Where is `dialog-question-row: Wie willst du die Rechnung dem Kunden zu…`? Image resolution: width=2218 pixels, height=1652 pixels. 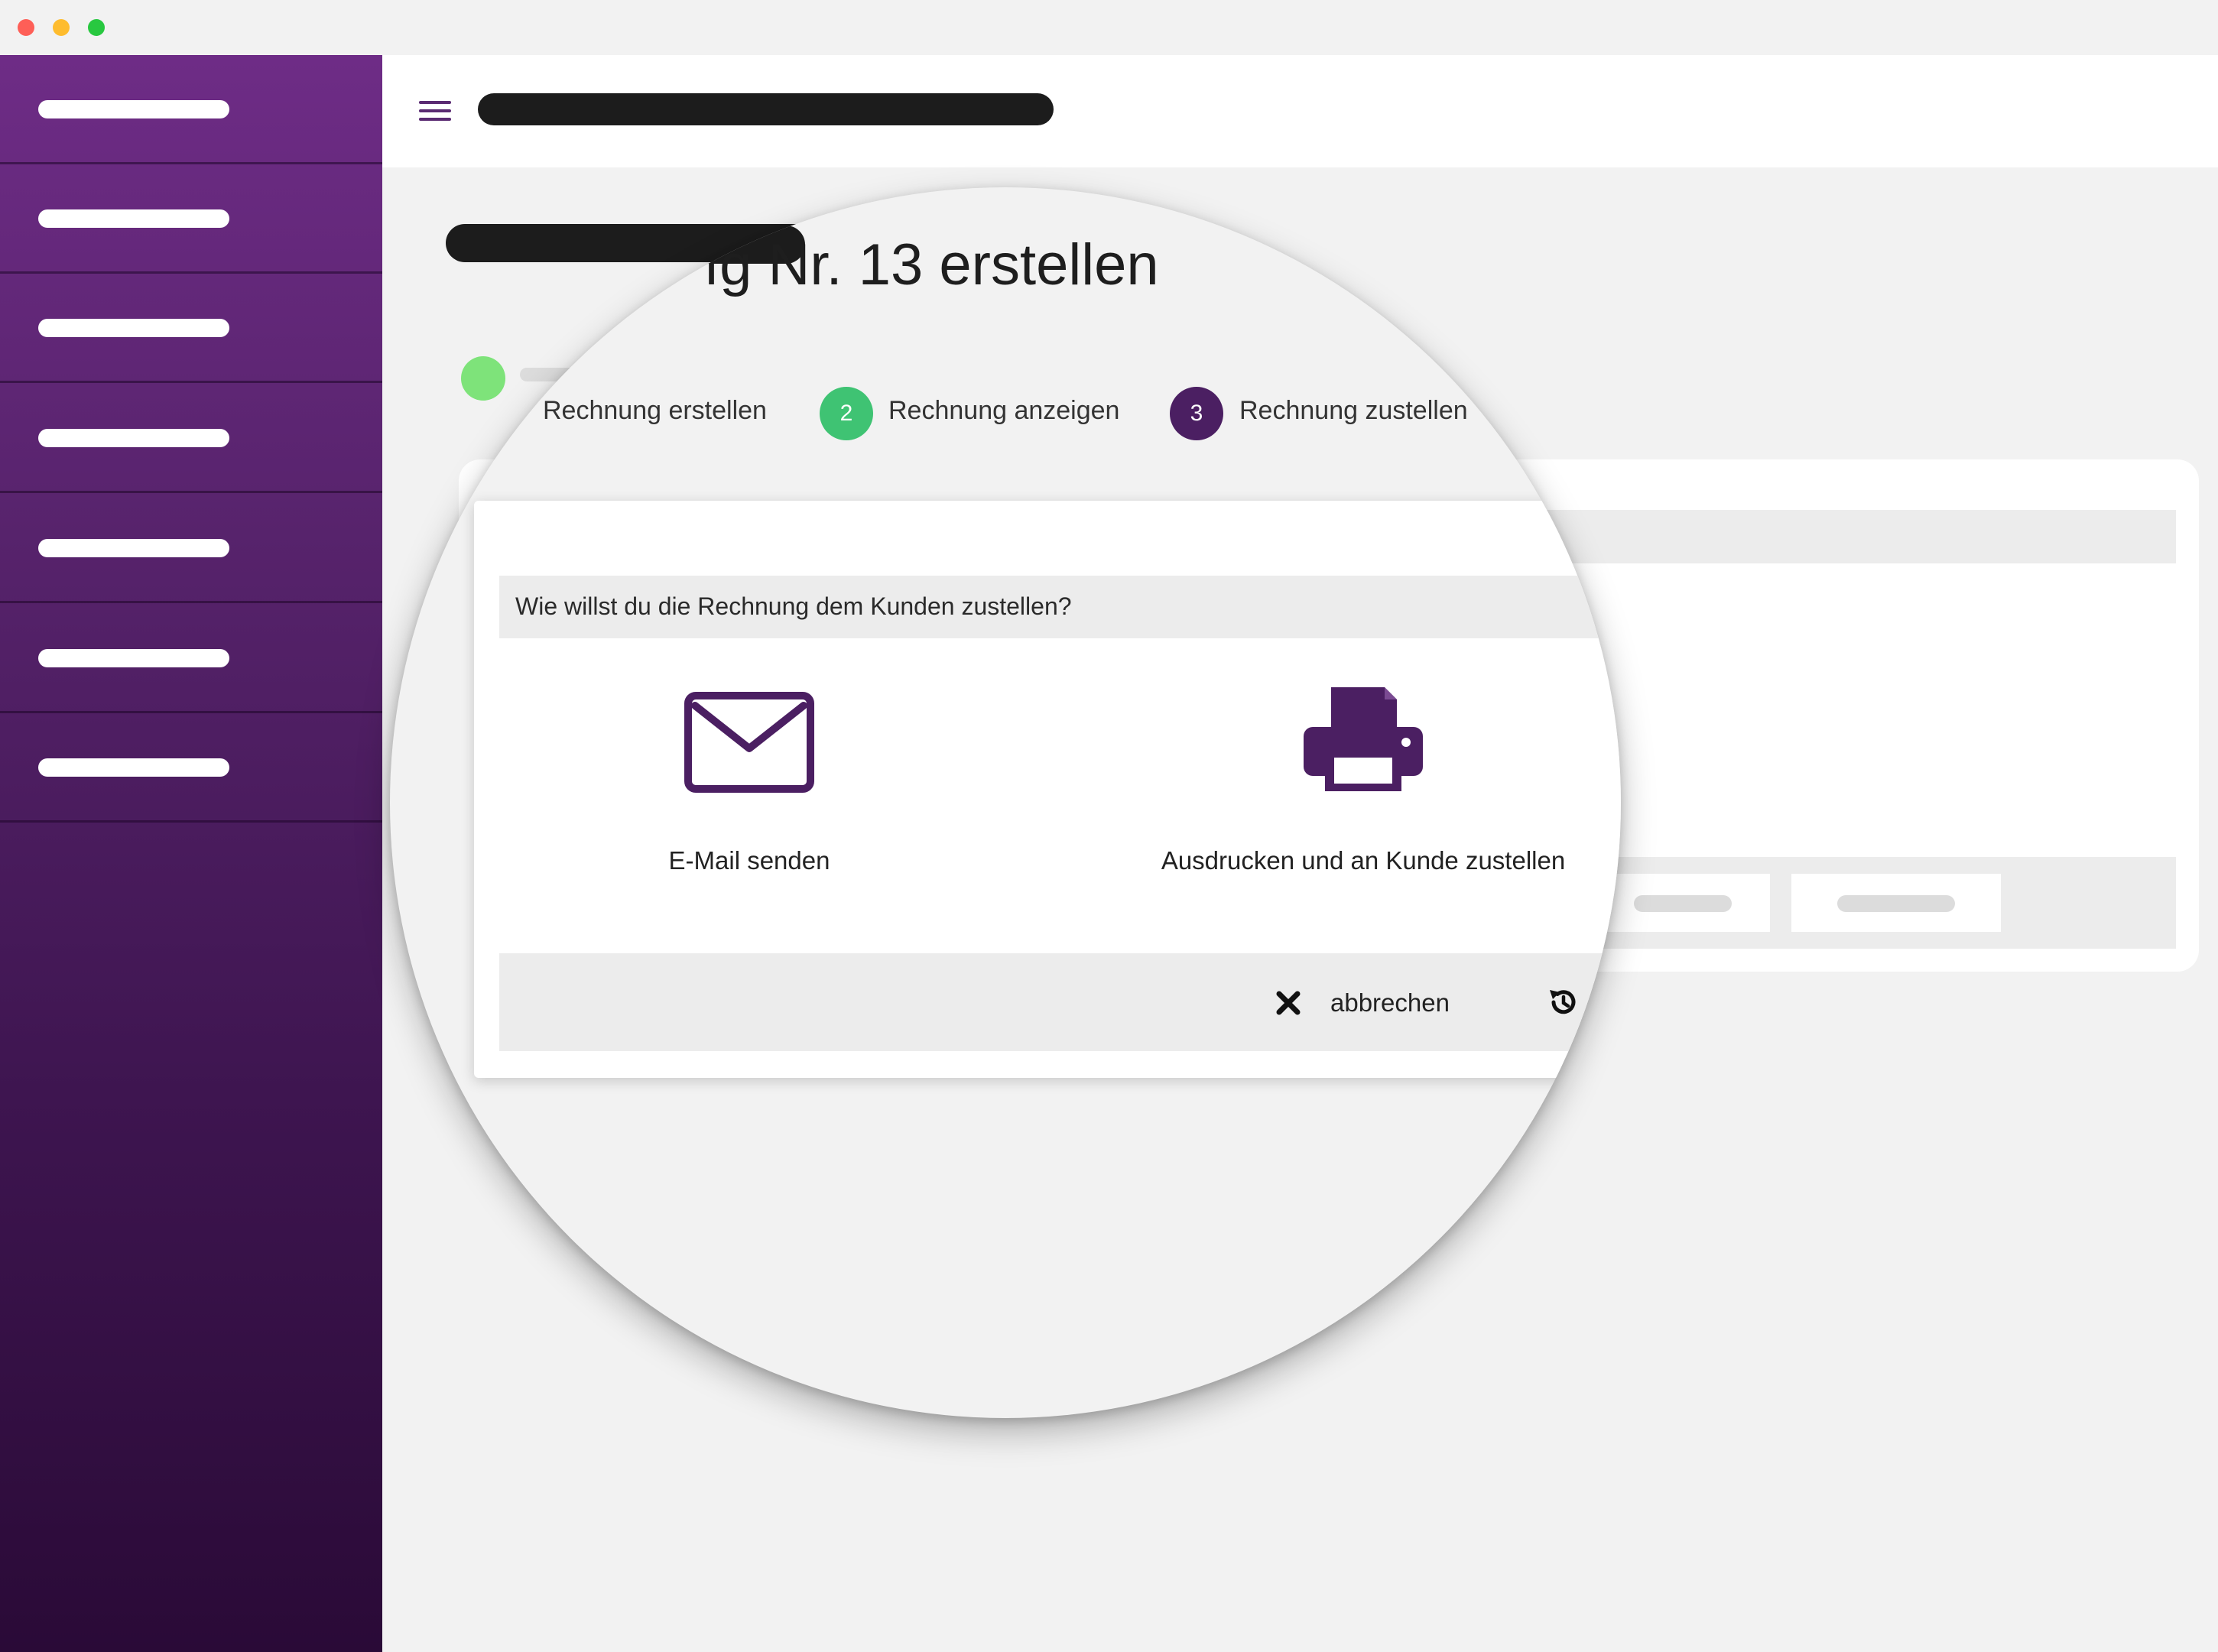
dialog-question-row: Wie willst du die Rechnung dem Kunden zu… is located at coordinates (1060, 607).